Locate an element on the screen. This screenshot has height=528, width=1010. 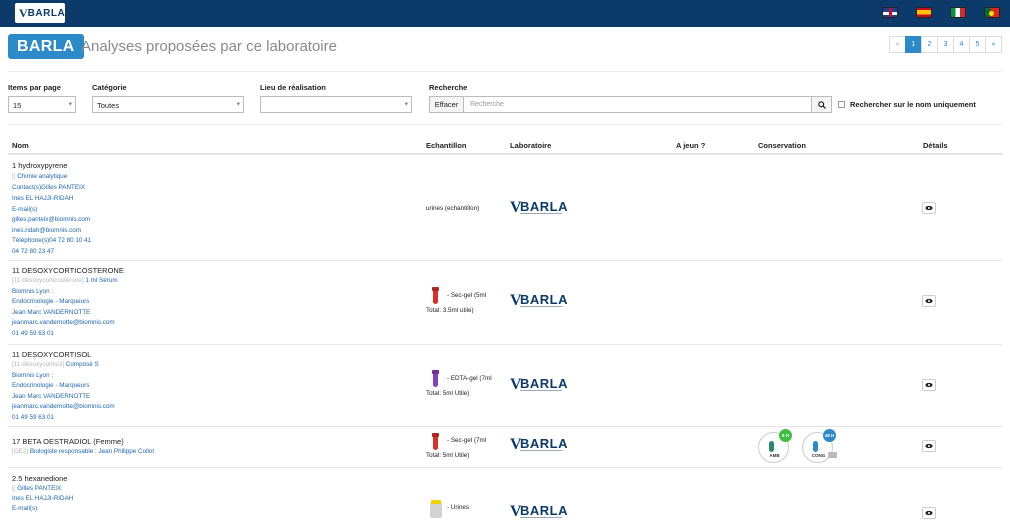
col-laboratoire: Laboratoire is located at coordinates (530, 145).